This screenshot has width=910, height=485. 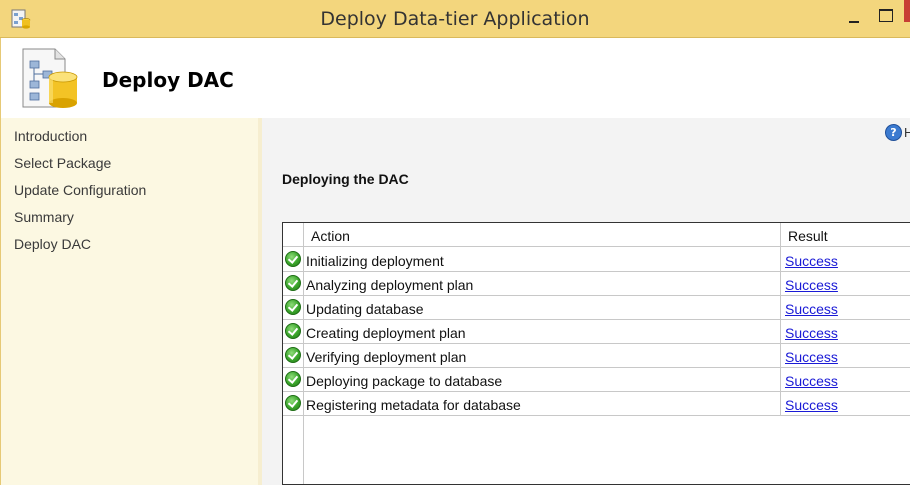 I want to click on help-link: H, so click(x=907, y=132).